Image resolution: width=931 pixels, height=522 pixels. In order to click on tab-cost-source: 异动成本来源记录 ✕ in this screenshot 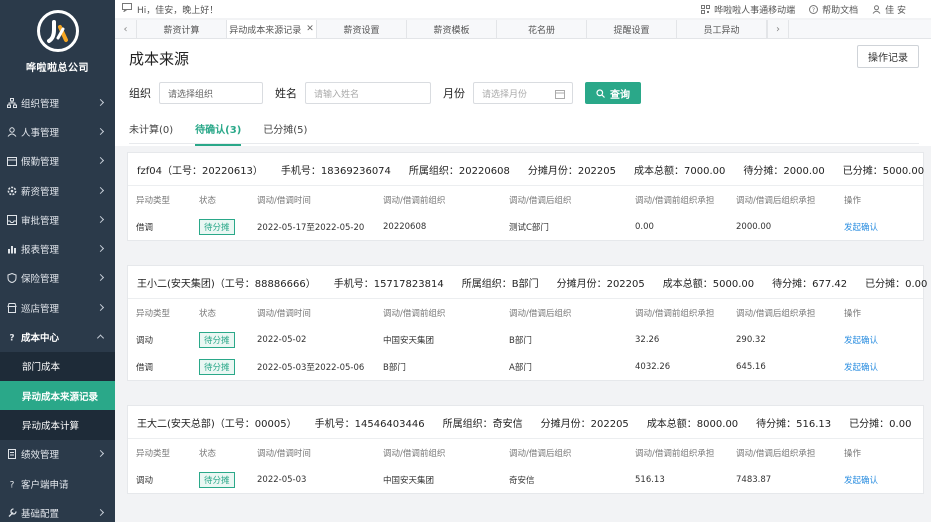, I will do `click(272, 29)`.